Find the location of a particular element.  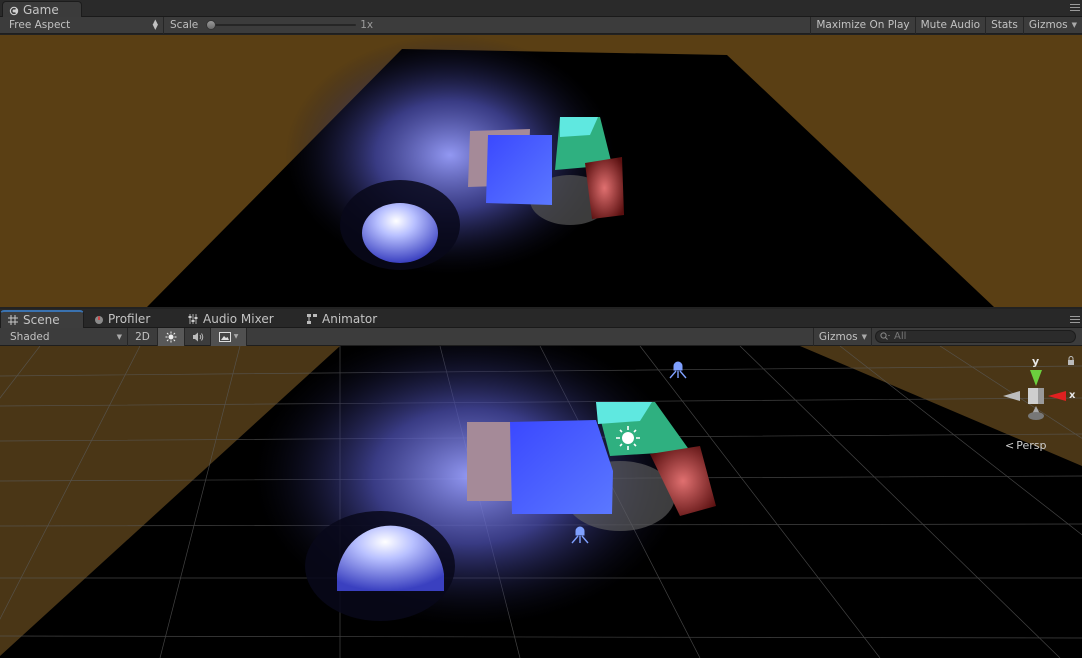

tab-game: Game is located at coordinates (42, 9).